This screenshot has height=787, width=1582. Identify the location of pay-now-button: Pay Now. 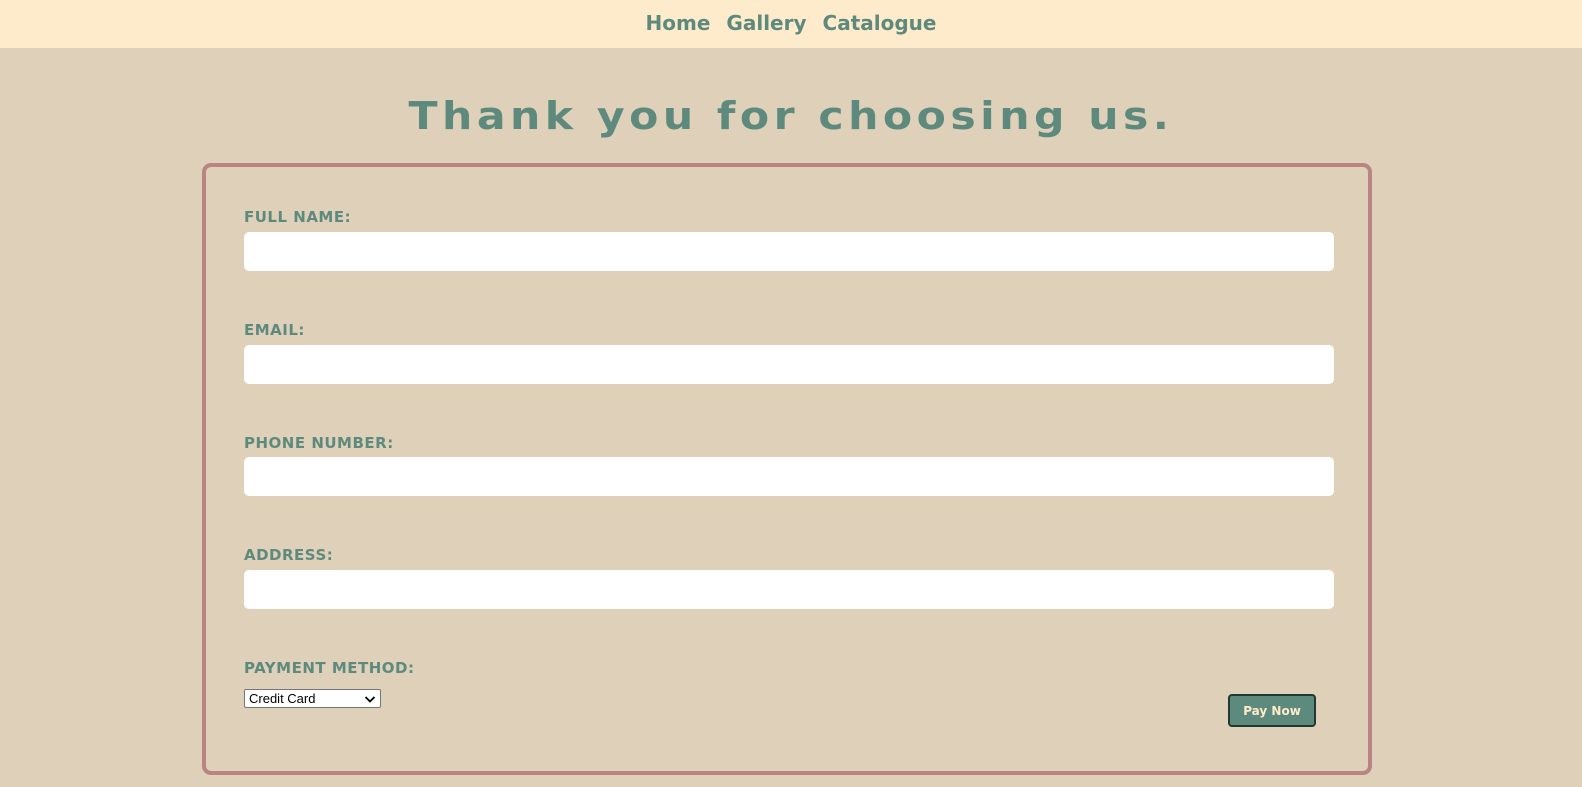
(1272, 710).